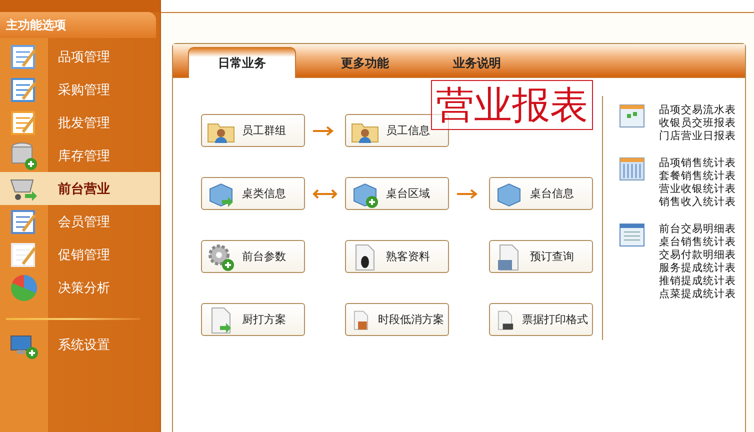  Describe the element at coordinates (541, 193) in the screenshot. I see `function-button: 桌台信息` at that location.